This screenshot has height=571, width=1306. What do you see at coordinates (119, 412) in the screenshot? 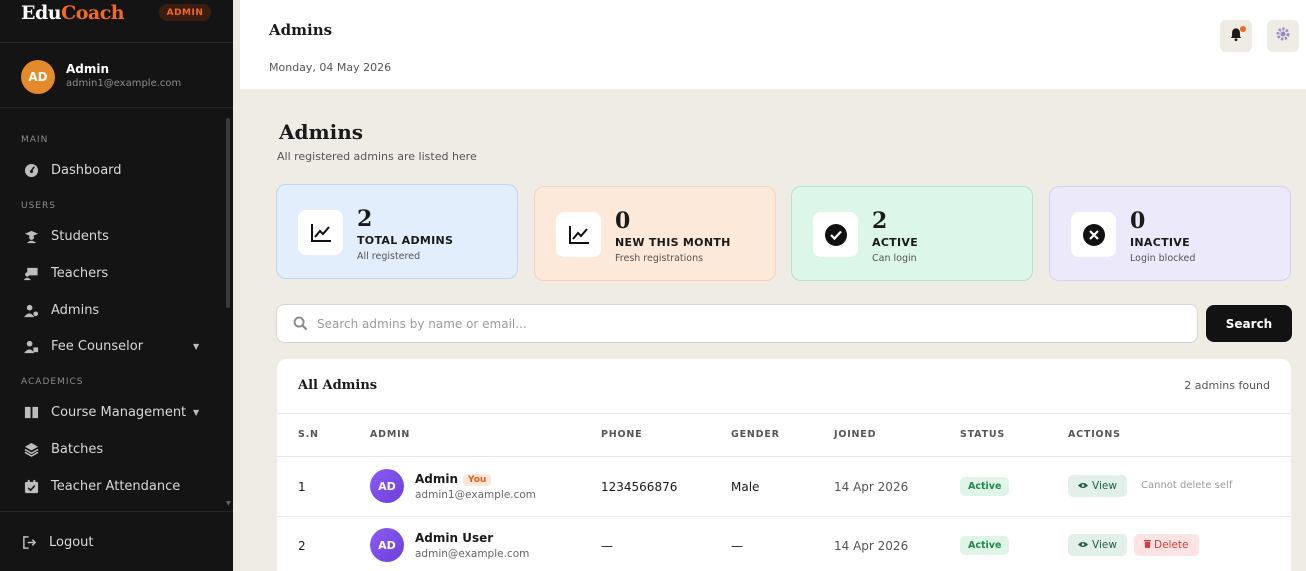
I see `sidebar-item-label: Course Management` at bounding box center [119, 412].